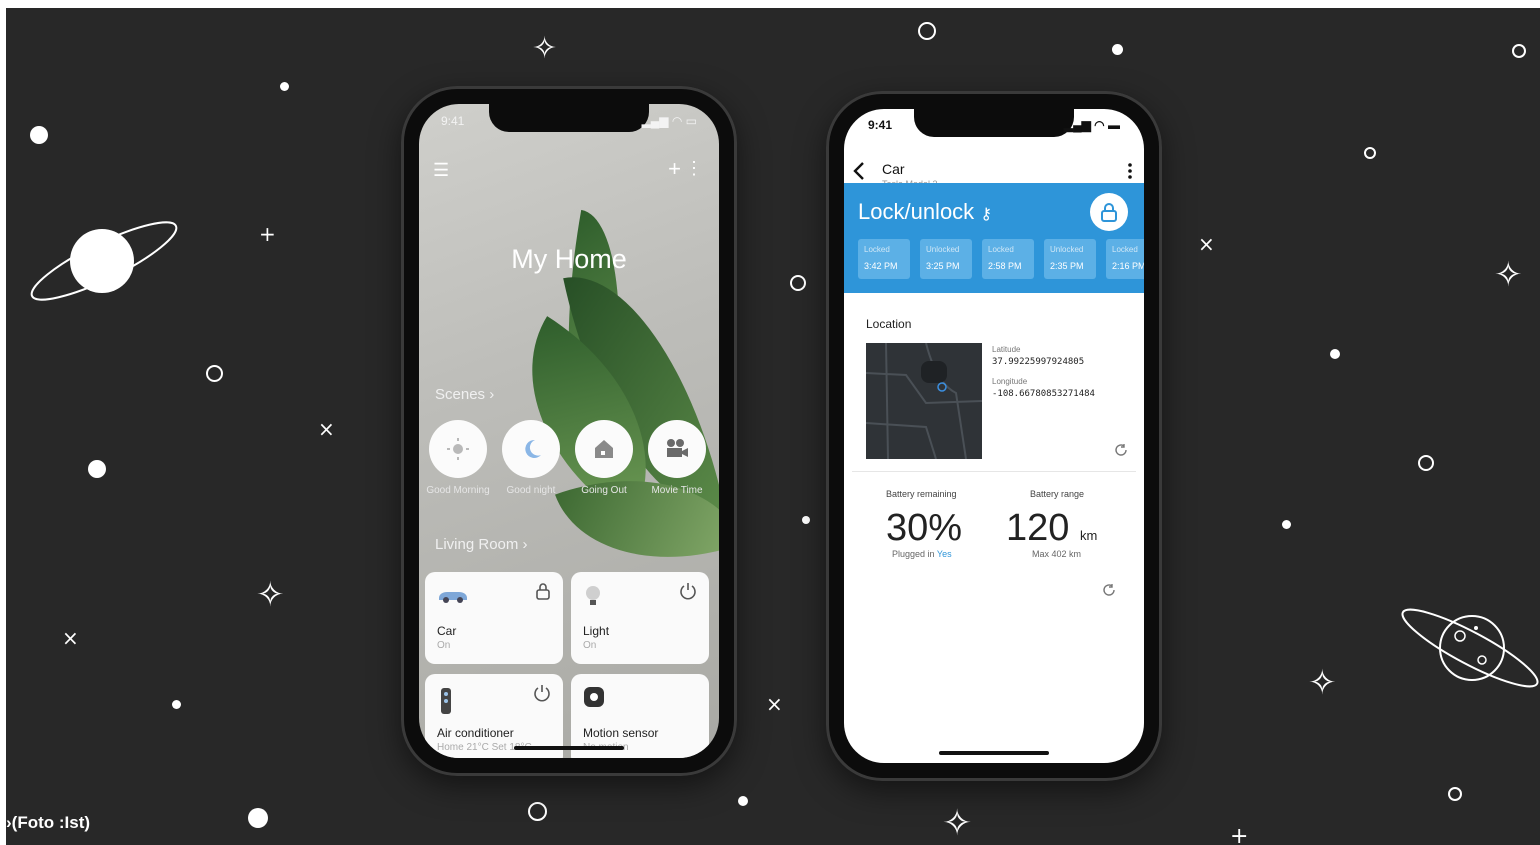  I want to click on moon-icon, so click(533, 448).